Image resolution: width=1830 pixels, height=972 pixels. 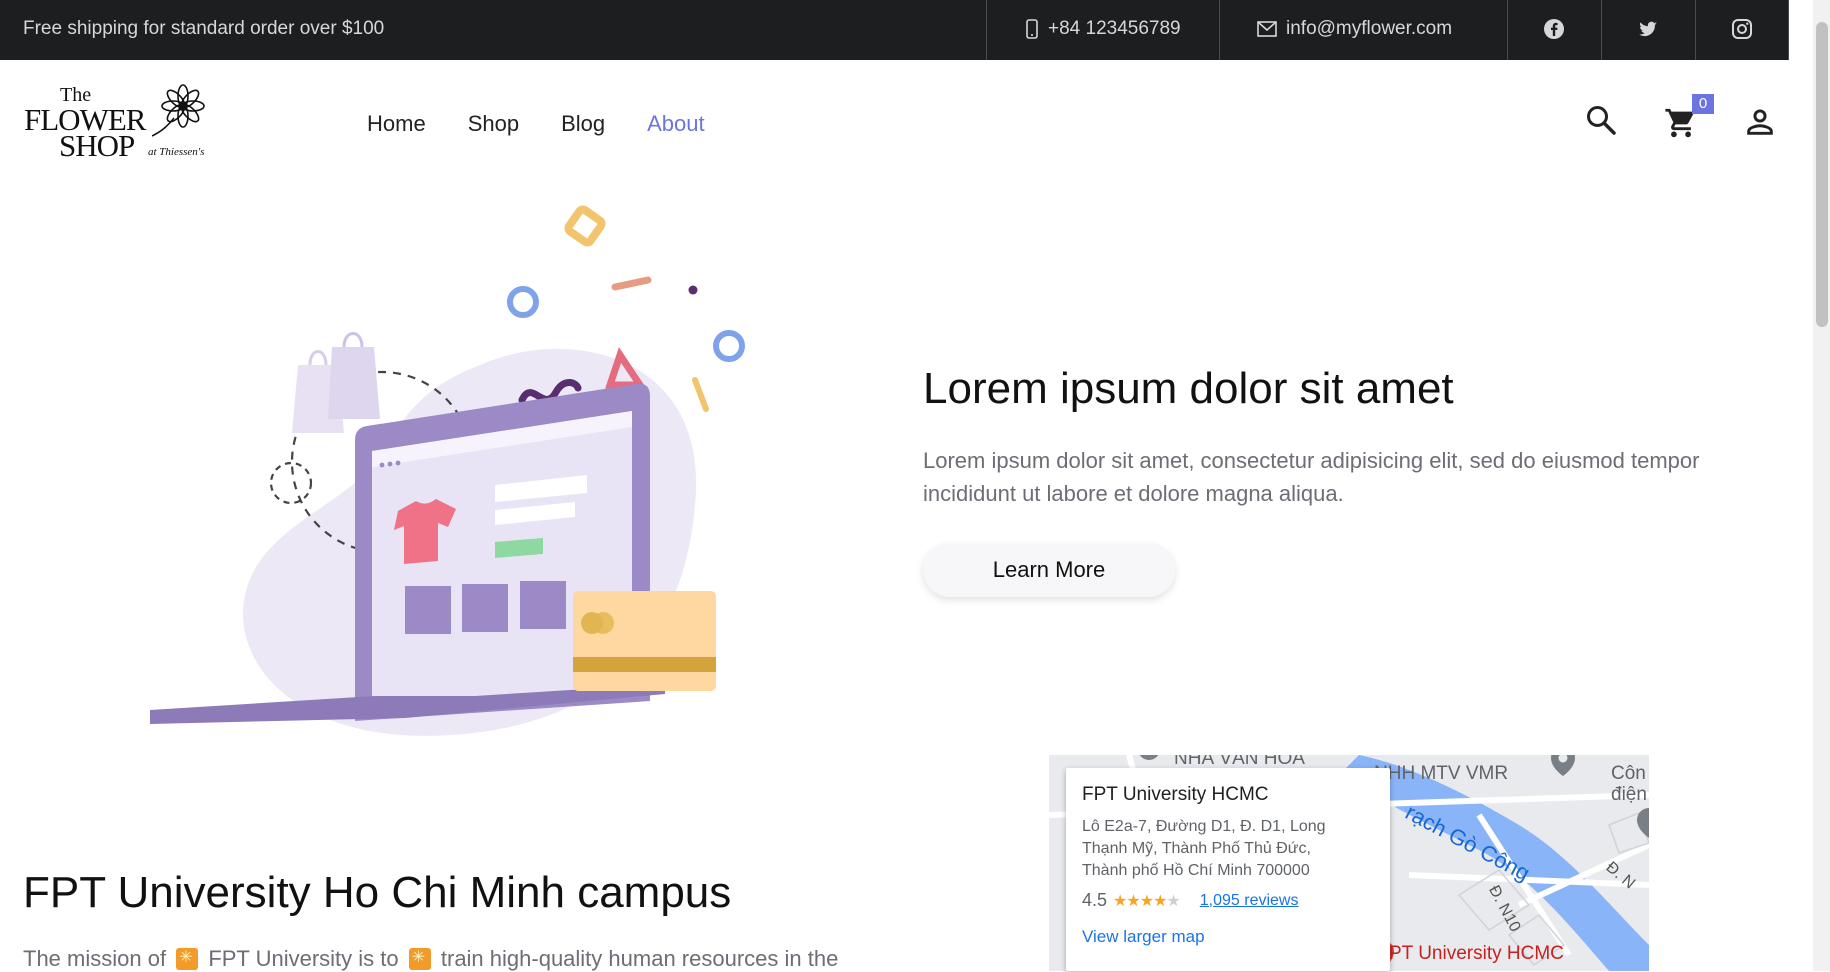 What do you see at coordinates (536, 124) in the screenshot?
I see `main-nav: Home Shop Blog About` at bounding box center [536, 124].